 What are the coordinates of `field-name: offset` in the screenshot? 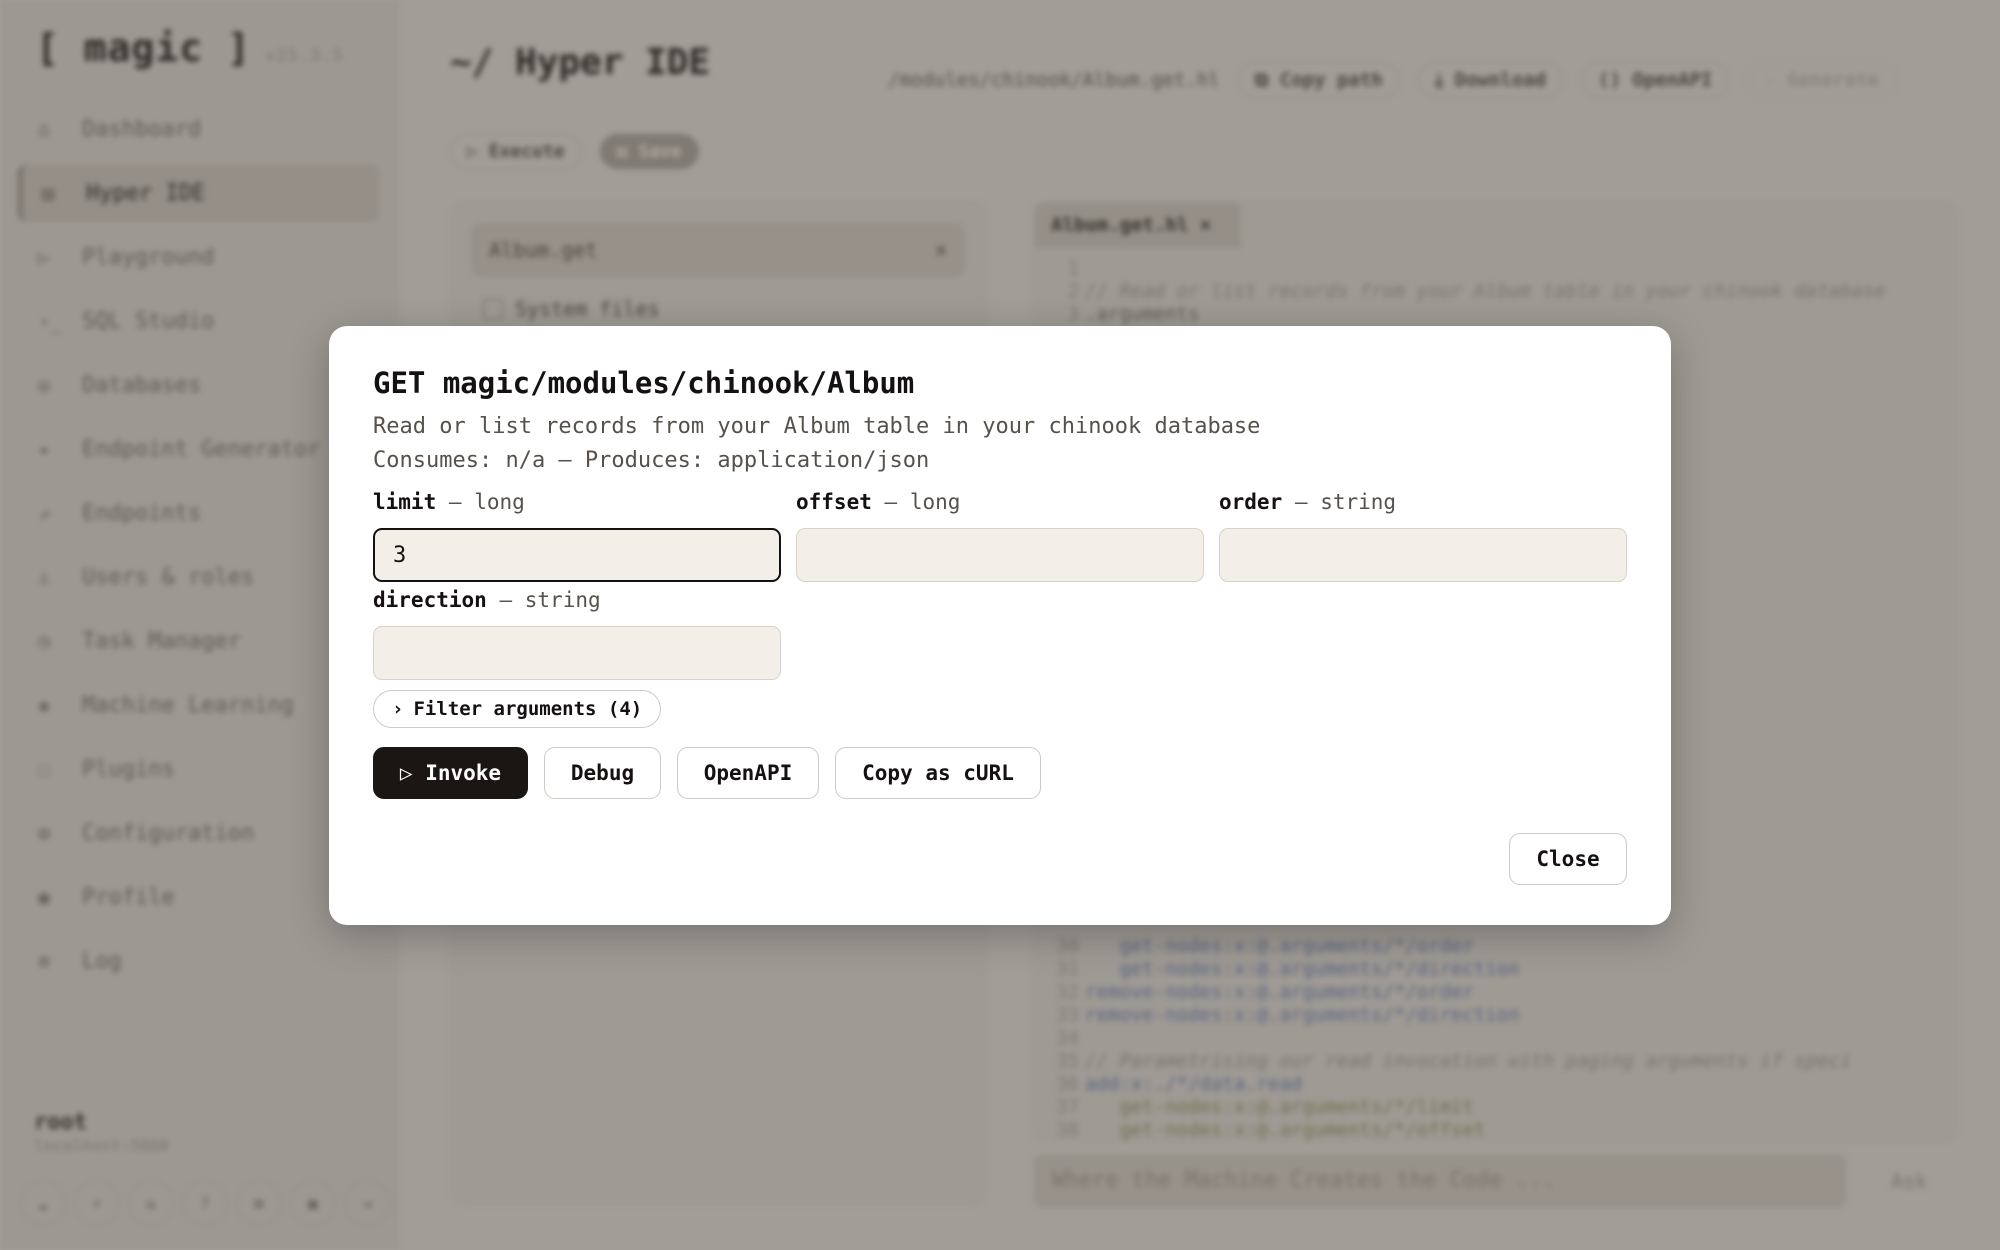 It's located at (834, 502).